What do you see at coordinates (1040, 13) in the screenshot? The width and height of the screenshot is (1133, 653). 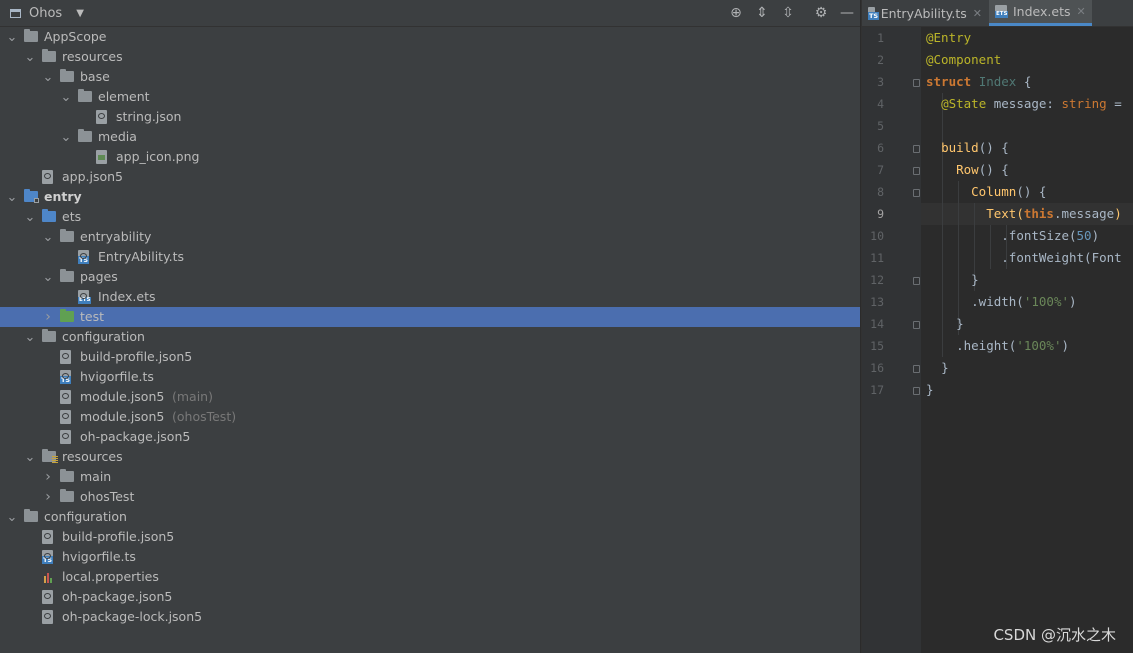 I see `tab-index-ets: ETS Index.ets ✕` at bounding box center [1040, 13].